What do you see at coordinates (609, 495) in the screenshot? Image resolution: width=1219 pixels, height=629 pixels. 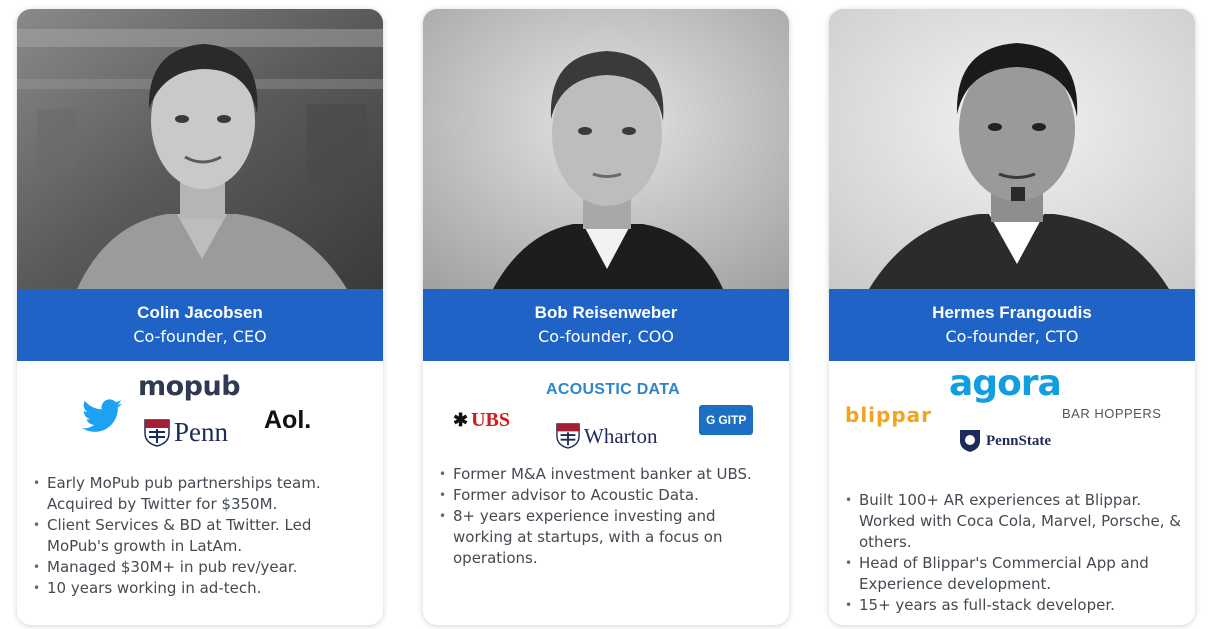 I see `list-item: Former advisor to Acoustic Data.` at bounding box center [609, 495].